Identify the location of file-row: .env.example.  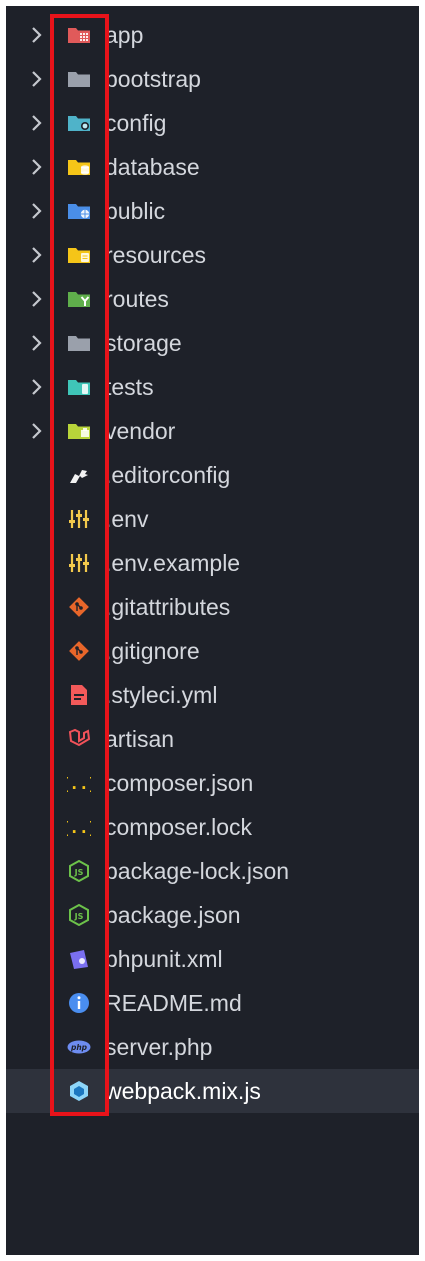
(212, 563).